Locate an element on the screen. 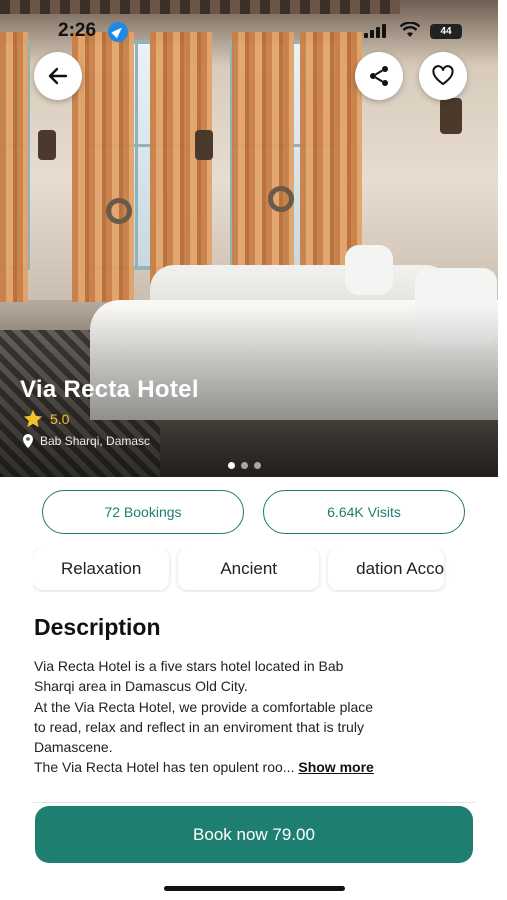 The width and height of the screenshot is (507, 900). share-icon is located at coordinates (379, 76).